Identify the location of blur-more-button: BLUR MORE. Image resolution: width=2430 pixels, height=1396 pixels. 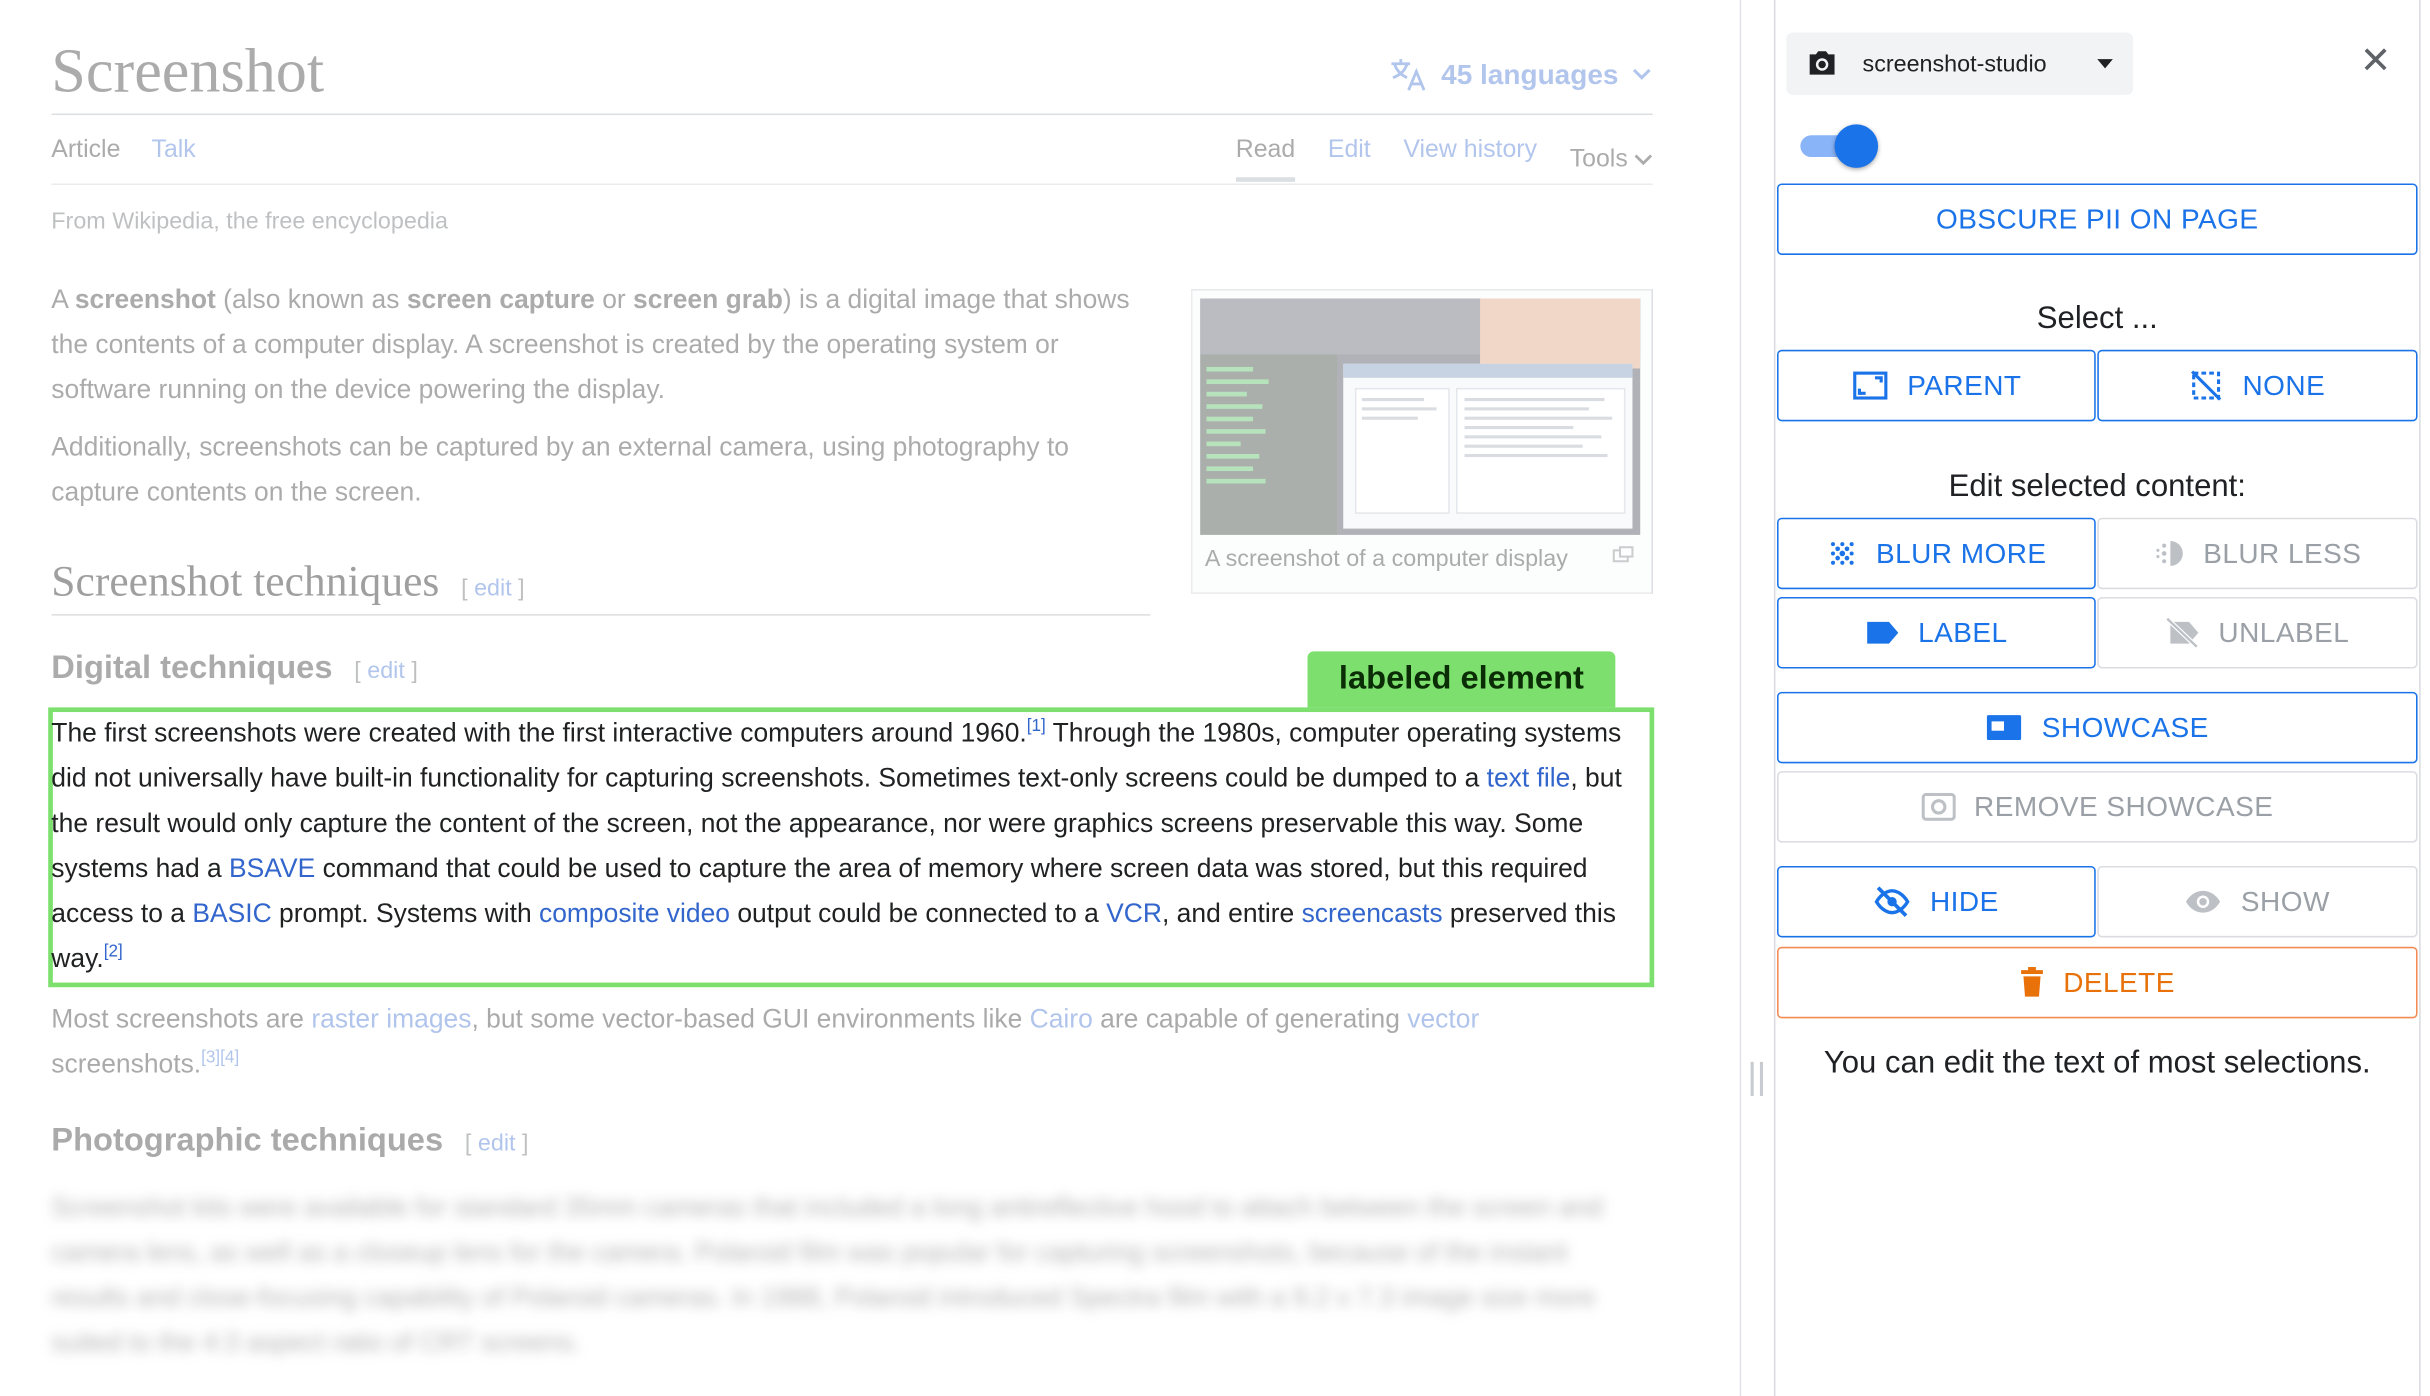
(1936, 553).